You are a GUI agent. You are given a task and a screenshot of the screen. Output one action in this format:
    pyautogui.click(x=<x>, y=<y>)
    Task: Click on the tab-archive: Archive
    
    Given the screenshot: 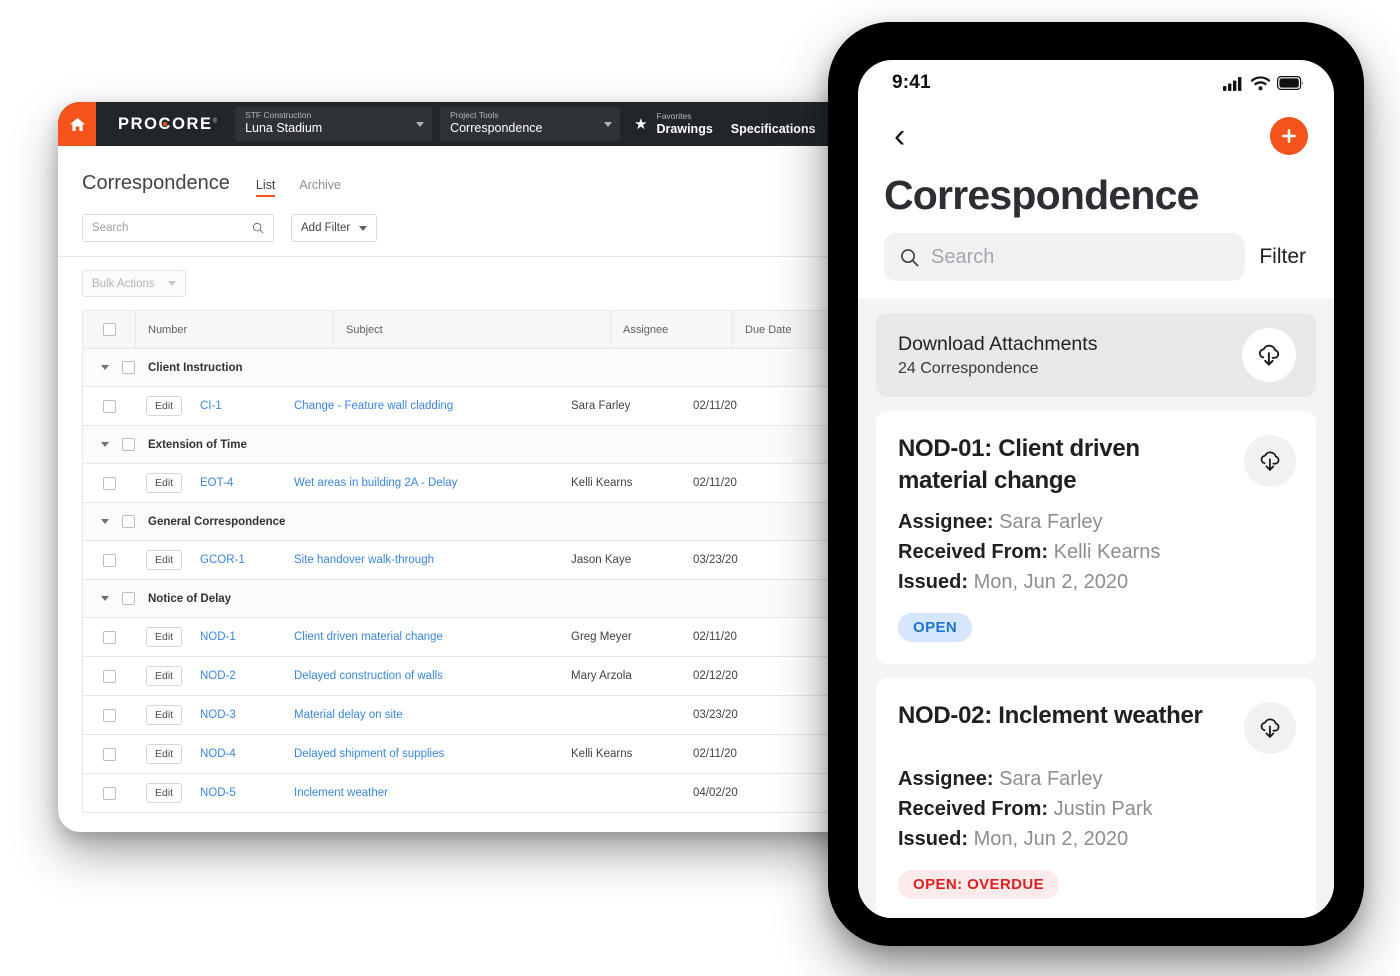 What is the action you would take?
    pyautogui.click(x=320, y=187)
    